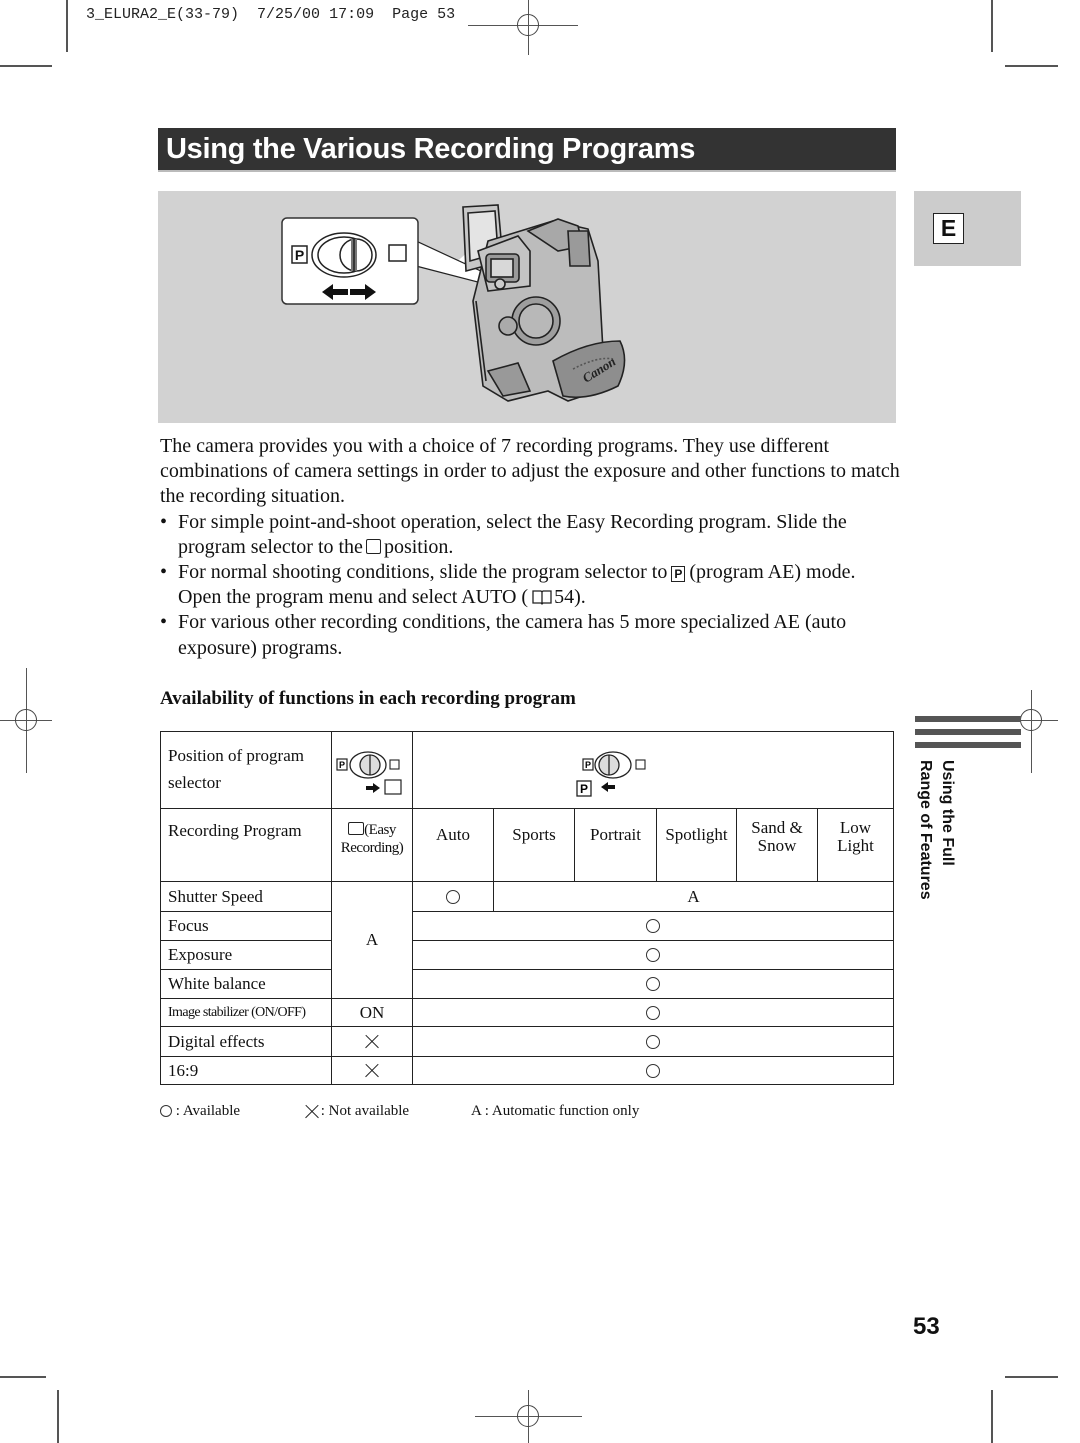 The width and height of the screenshot is (1080, 1443). Describe the element at coordinates (246, 955) in the screenshot. I see `function-label: Exposure` at that location.